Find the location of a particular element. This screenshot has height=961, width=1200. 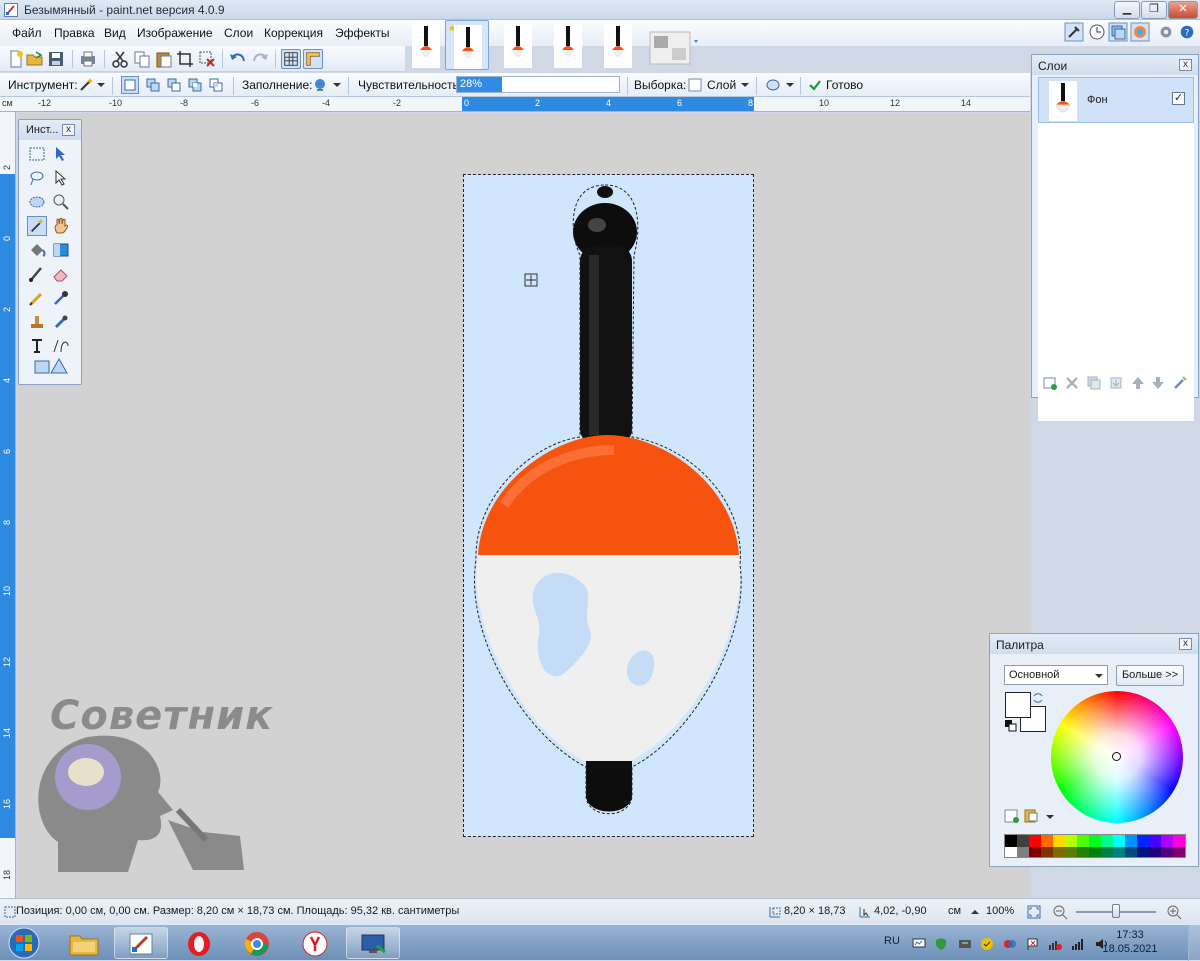

zoom-in-icon is located at coordinates (1174, 912).